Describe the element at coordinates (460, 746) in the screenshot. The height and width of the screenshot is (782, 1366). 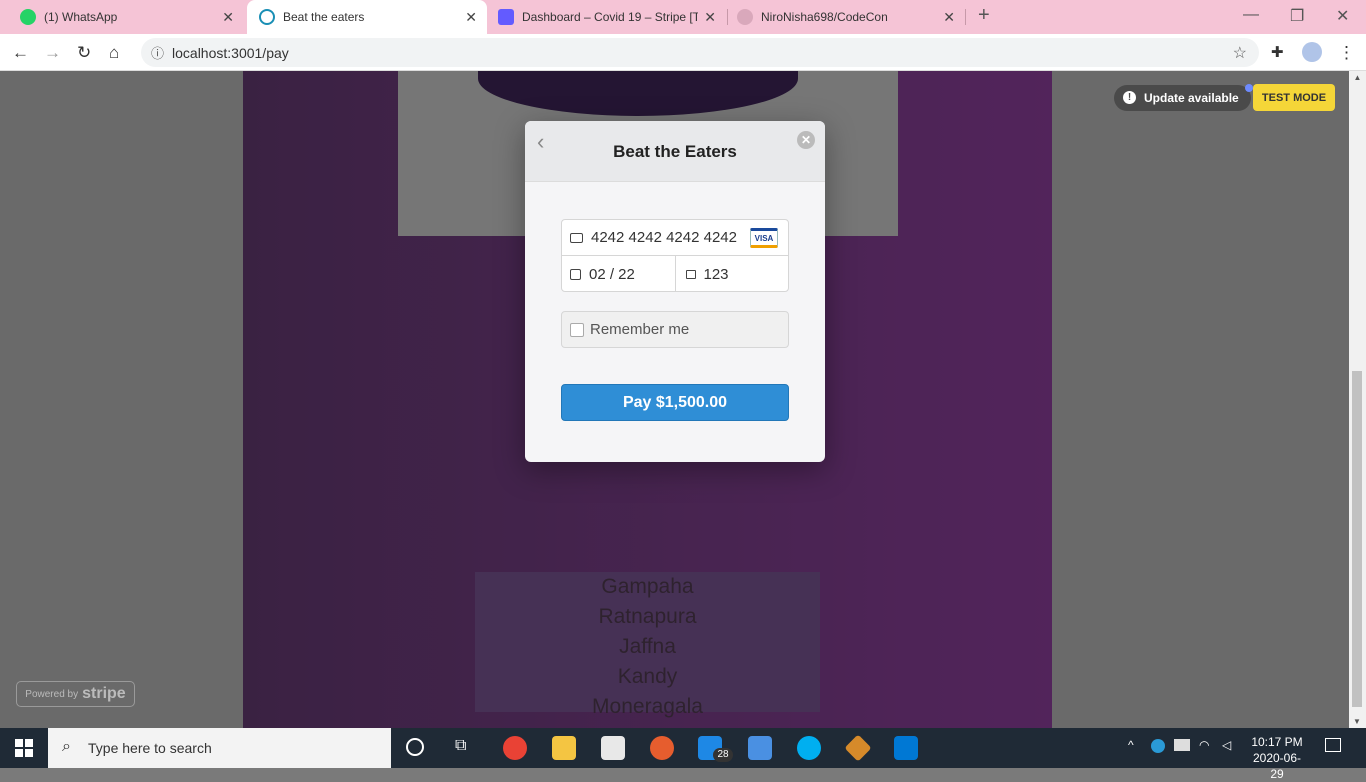
I see `task-view-icon: ⧉` at that location.